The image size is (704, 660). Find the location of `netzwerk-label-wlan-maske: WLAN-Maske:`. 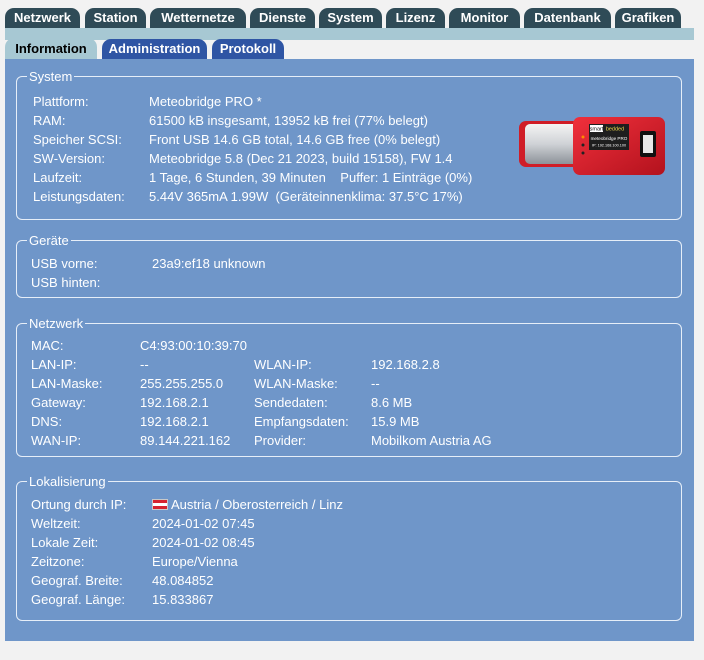

netzwerk-label-wlan-maske: WLAN-Maske: is located at coordinates (296, 383).